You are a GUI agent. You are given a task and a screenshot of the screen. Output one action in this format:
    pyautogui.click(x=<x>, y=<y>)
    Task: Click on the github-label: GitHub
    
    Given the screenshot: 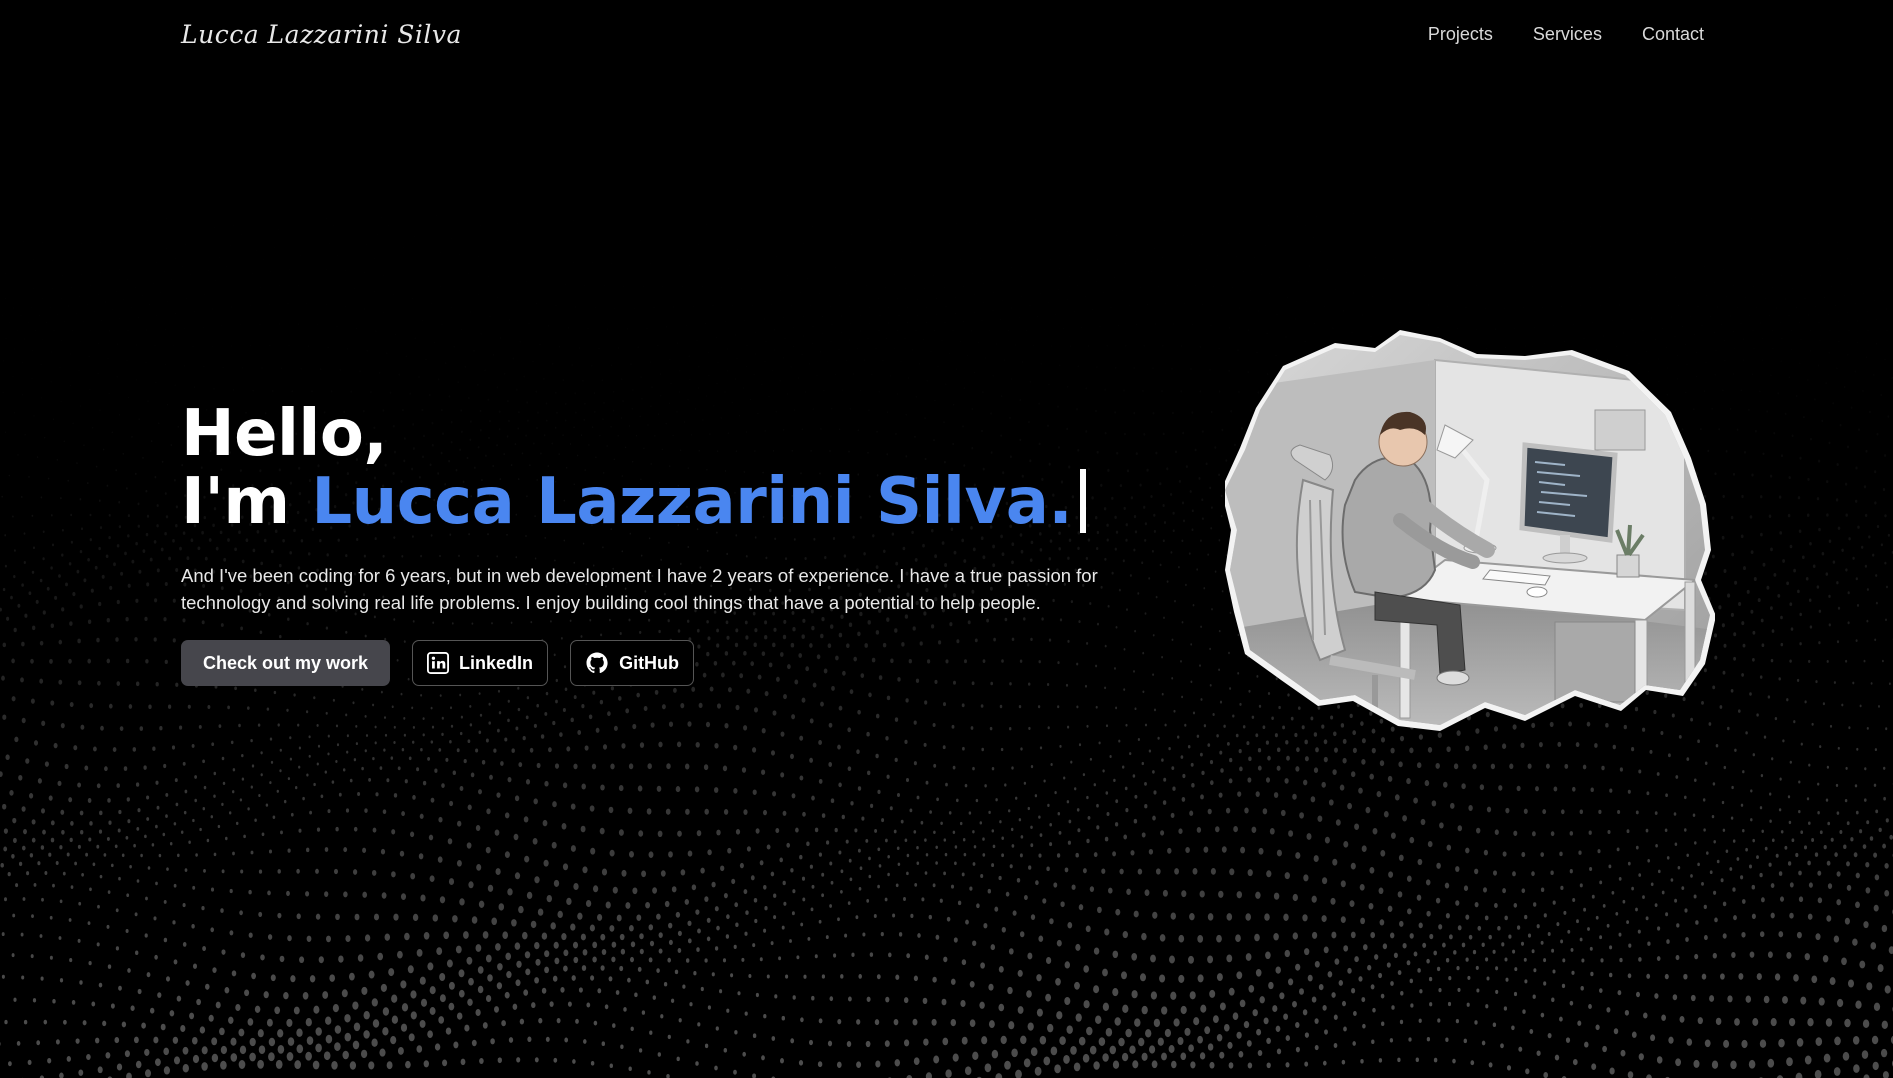 What is the action you would take?
    pyautogui.click(x=649, y=662)
    